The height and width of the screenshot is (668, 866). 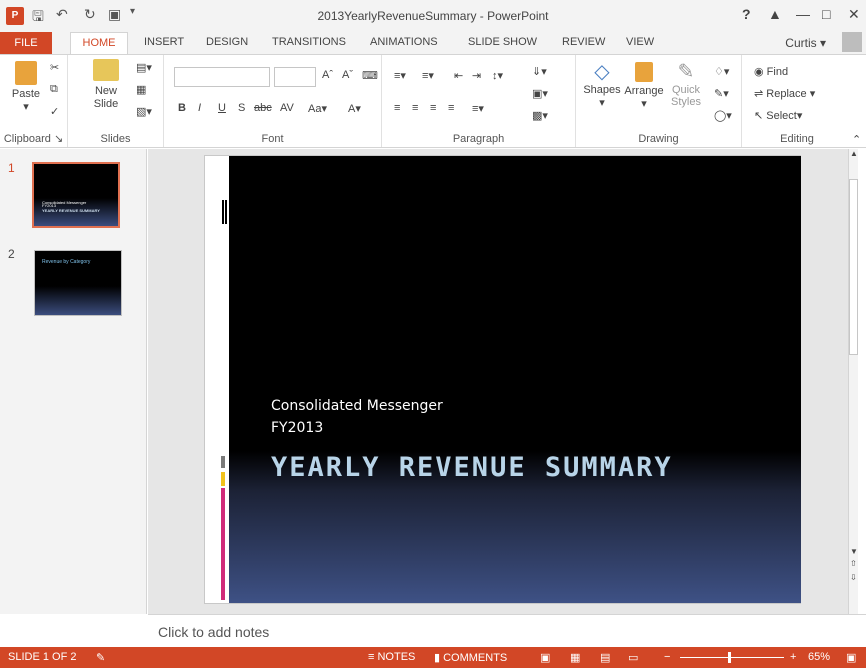 What do you see at coordinates (723, 115) in the screenshot?
I see `shape-effects-icon: ◯▾` at bounding box center [723, 115].